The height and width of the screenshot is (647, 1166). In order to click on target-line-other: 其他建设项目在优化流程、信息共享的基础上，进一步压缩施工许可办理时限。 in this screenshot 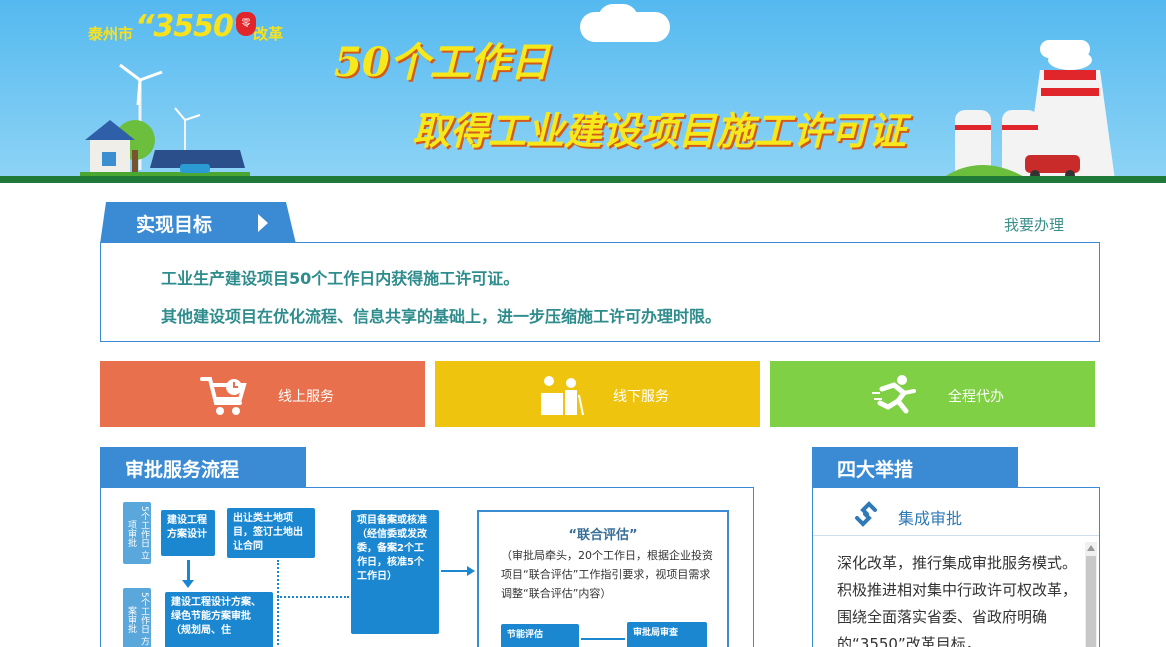, I will do `click(441, 316)`.